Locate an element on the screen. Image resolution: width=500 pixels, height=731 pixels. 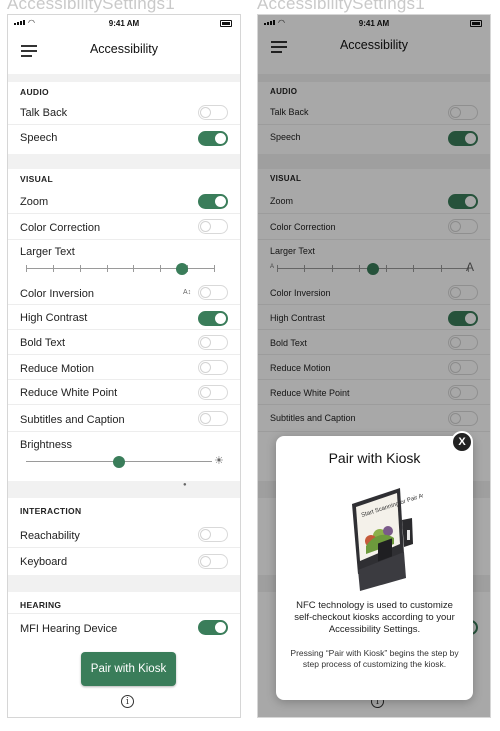
row-label-talk-back: Talk Back is located at coordinates (44, 113).